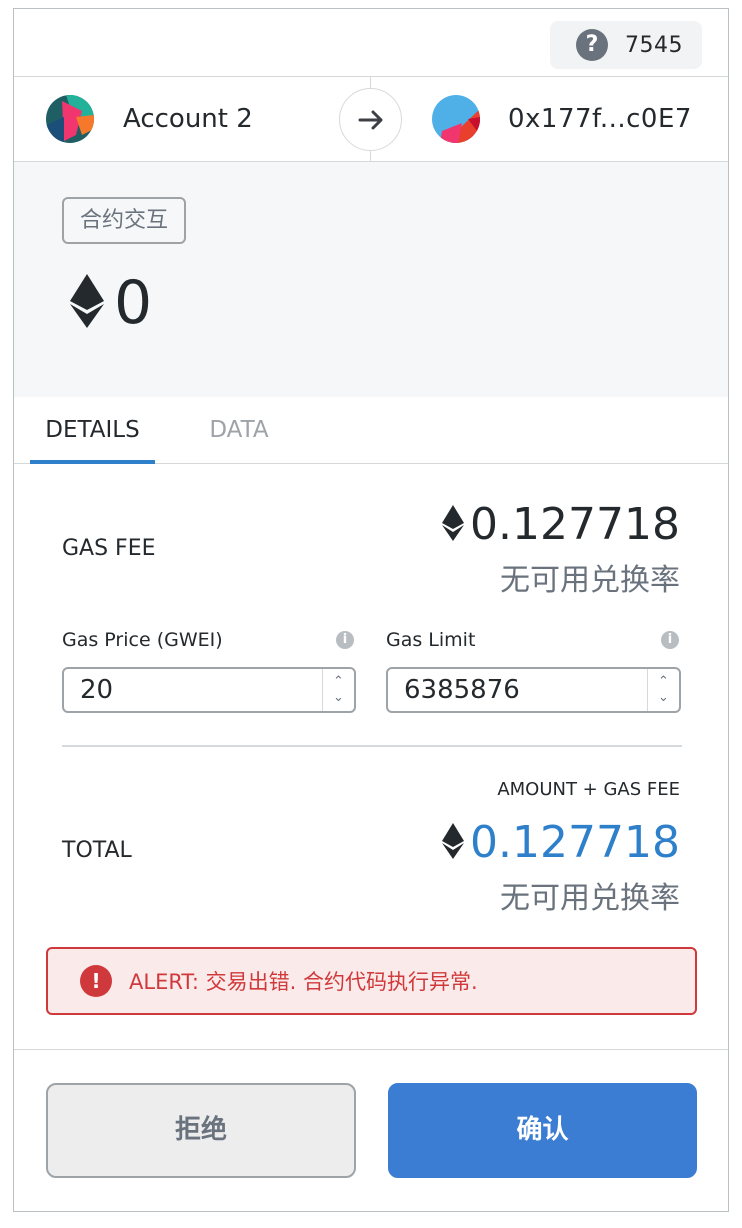 This screenshot has width=742, height=1228. Describe the element at coordinates (575, 842) in the screenshot. I see `total-value: 0.127718` at that location.